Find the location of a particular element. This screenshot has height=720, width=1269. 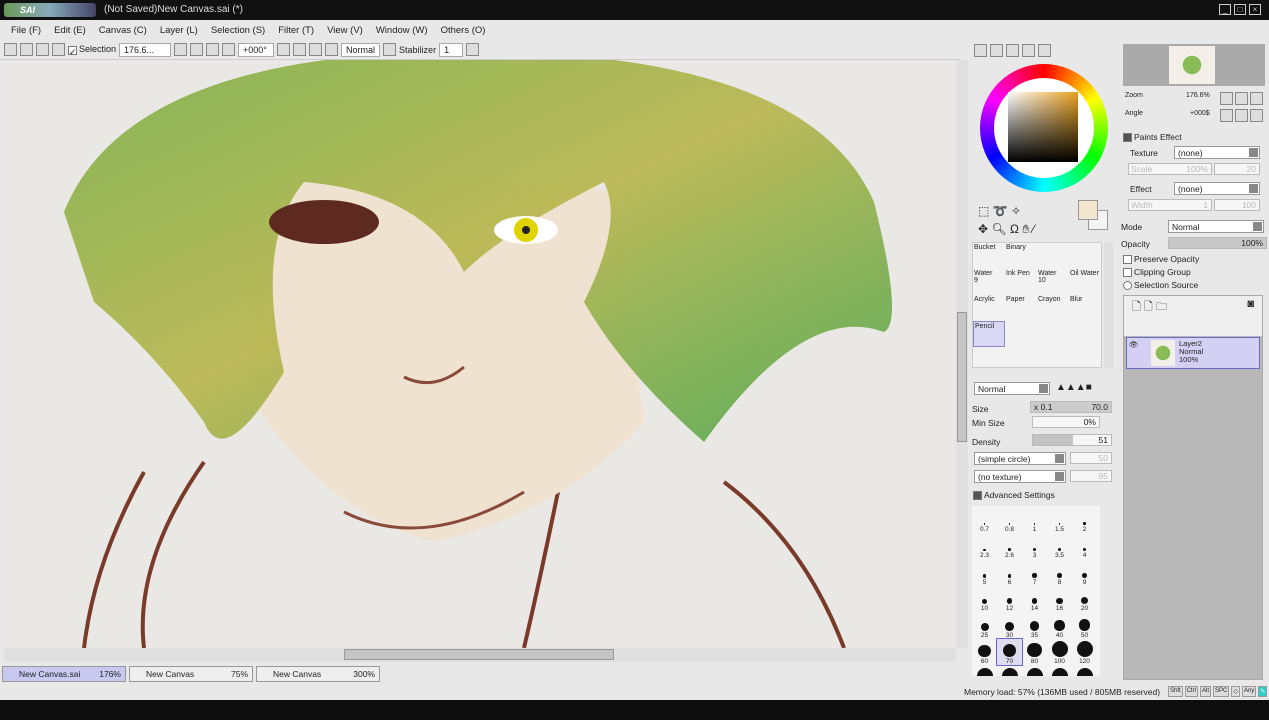

brush-size-preset: 2.3 is located at coordinates (984, 546).